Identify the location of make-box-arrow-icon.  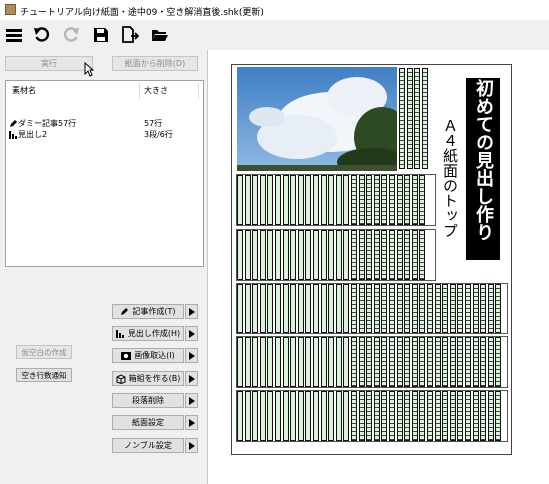
(191, 378).